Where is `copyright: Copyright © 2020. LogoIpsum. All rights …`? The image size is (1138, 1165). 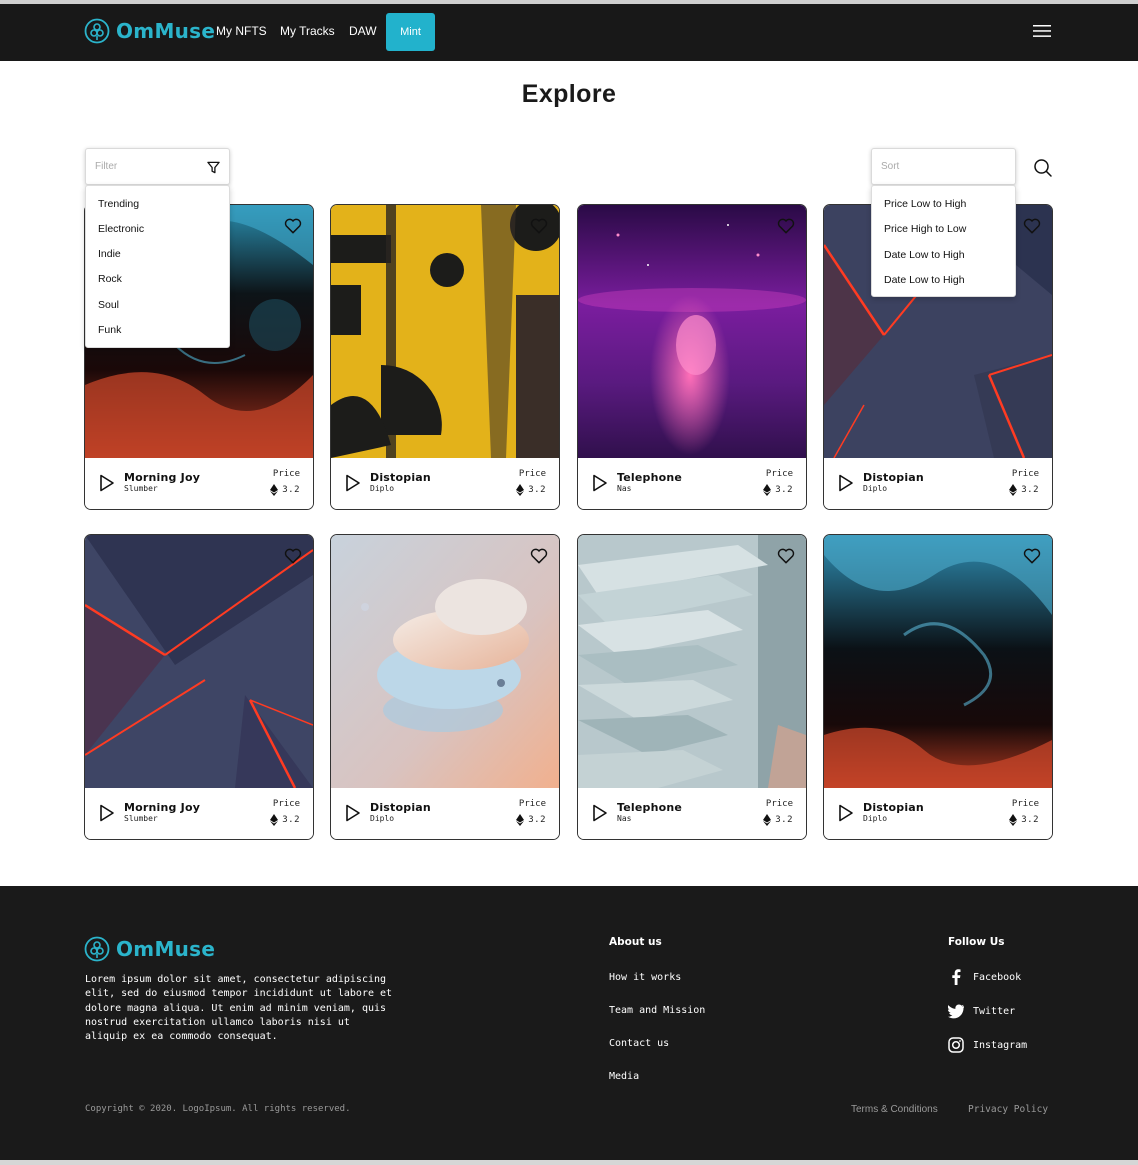
copyright: Copyright © 2020. LogoIpsum. All rights … is located at coordinates (218, 1109).